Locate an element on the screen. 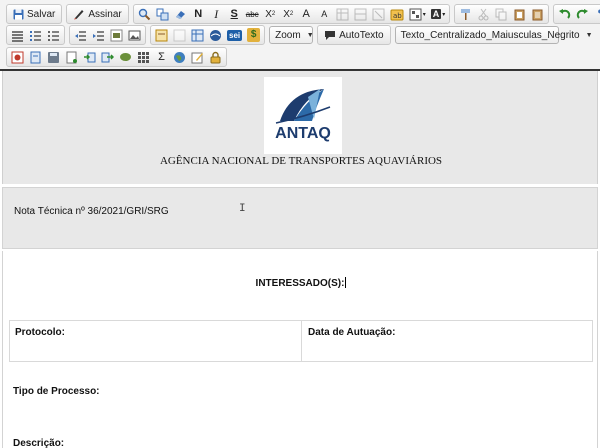 The image size is (600, 448). paste-button is located at coordinates (519, 14).